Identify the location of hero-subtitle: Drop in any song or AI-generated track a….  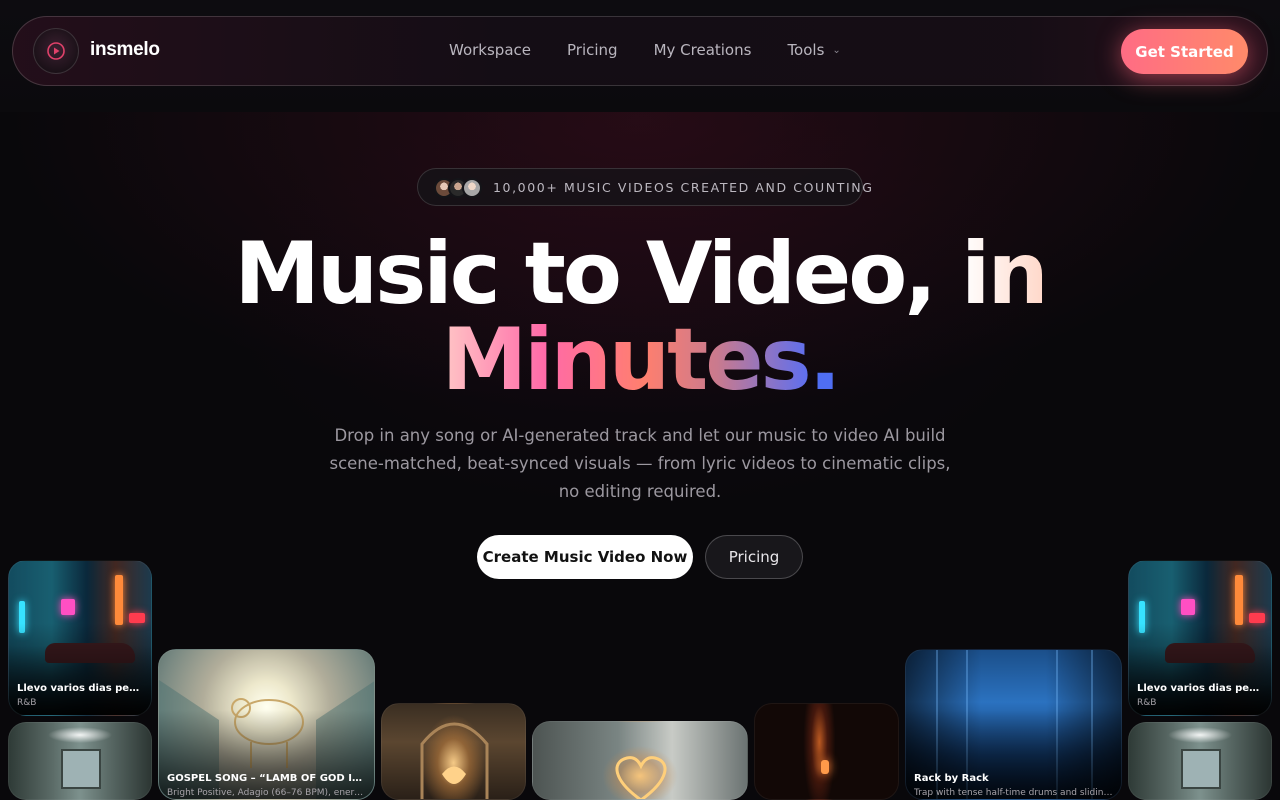
(640, 463).